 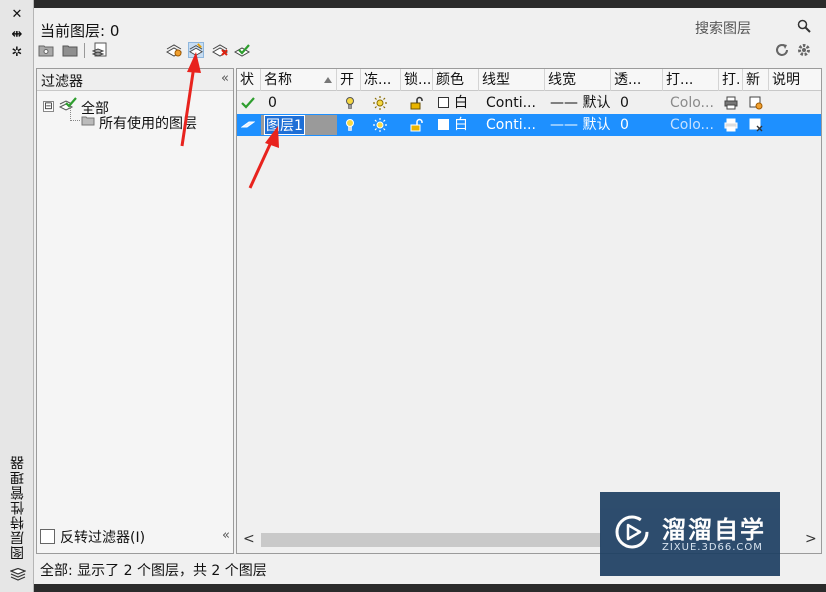 What do you see at coordinates (153, 571) in the screenshot?
I see `status-bar: 全部: 显示了 2 个图层，共 2 个图层` at bounding box center [153, 571].